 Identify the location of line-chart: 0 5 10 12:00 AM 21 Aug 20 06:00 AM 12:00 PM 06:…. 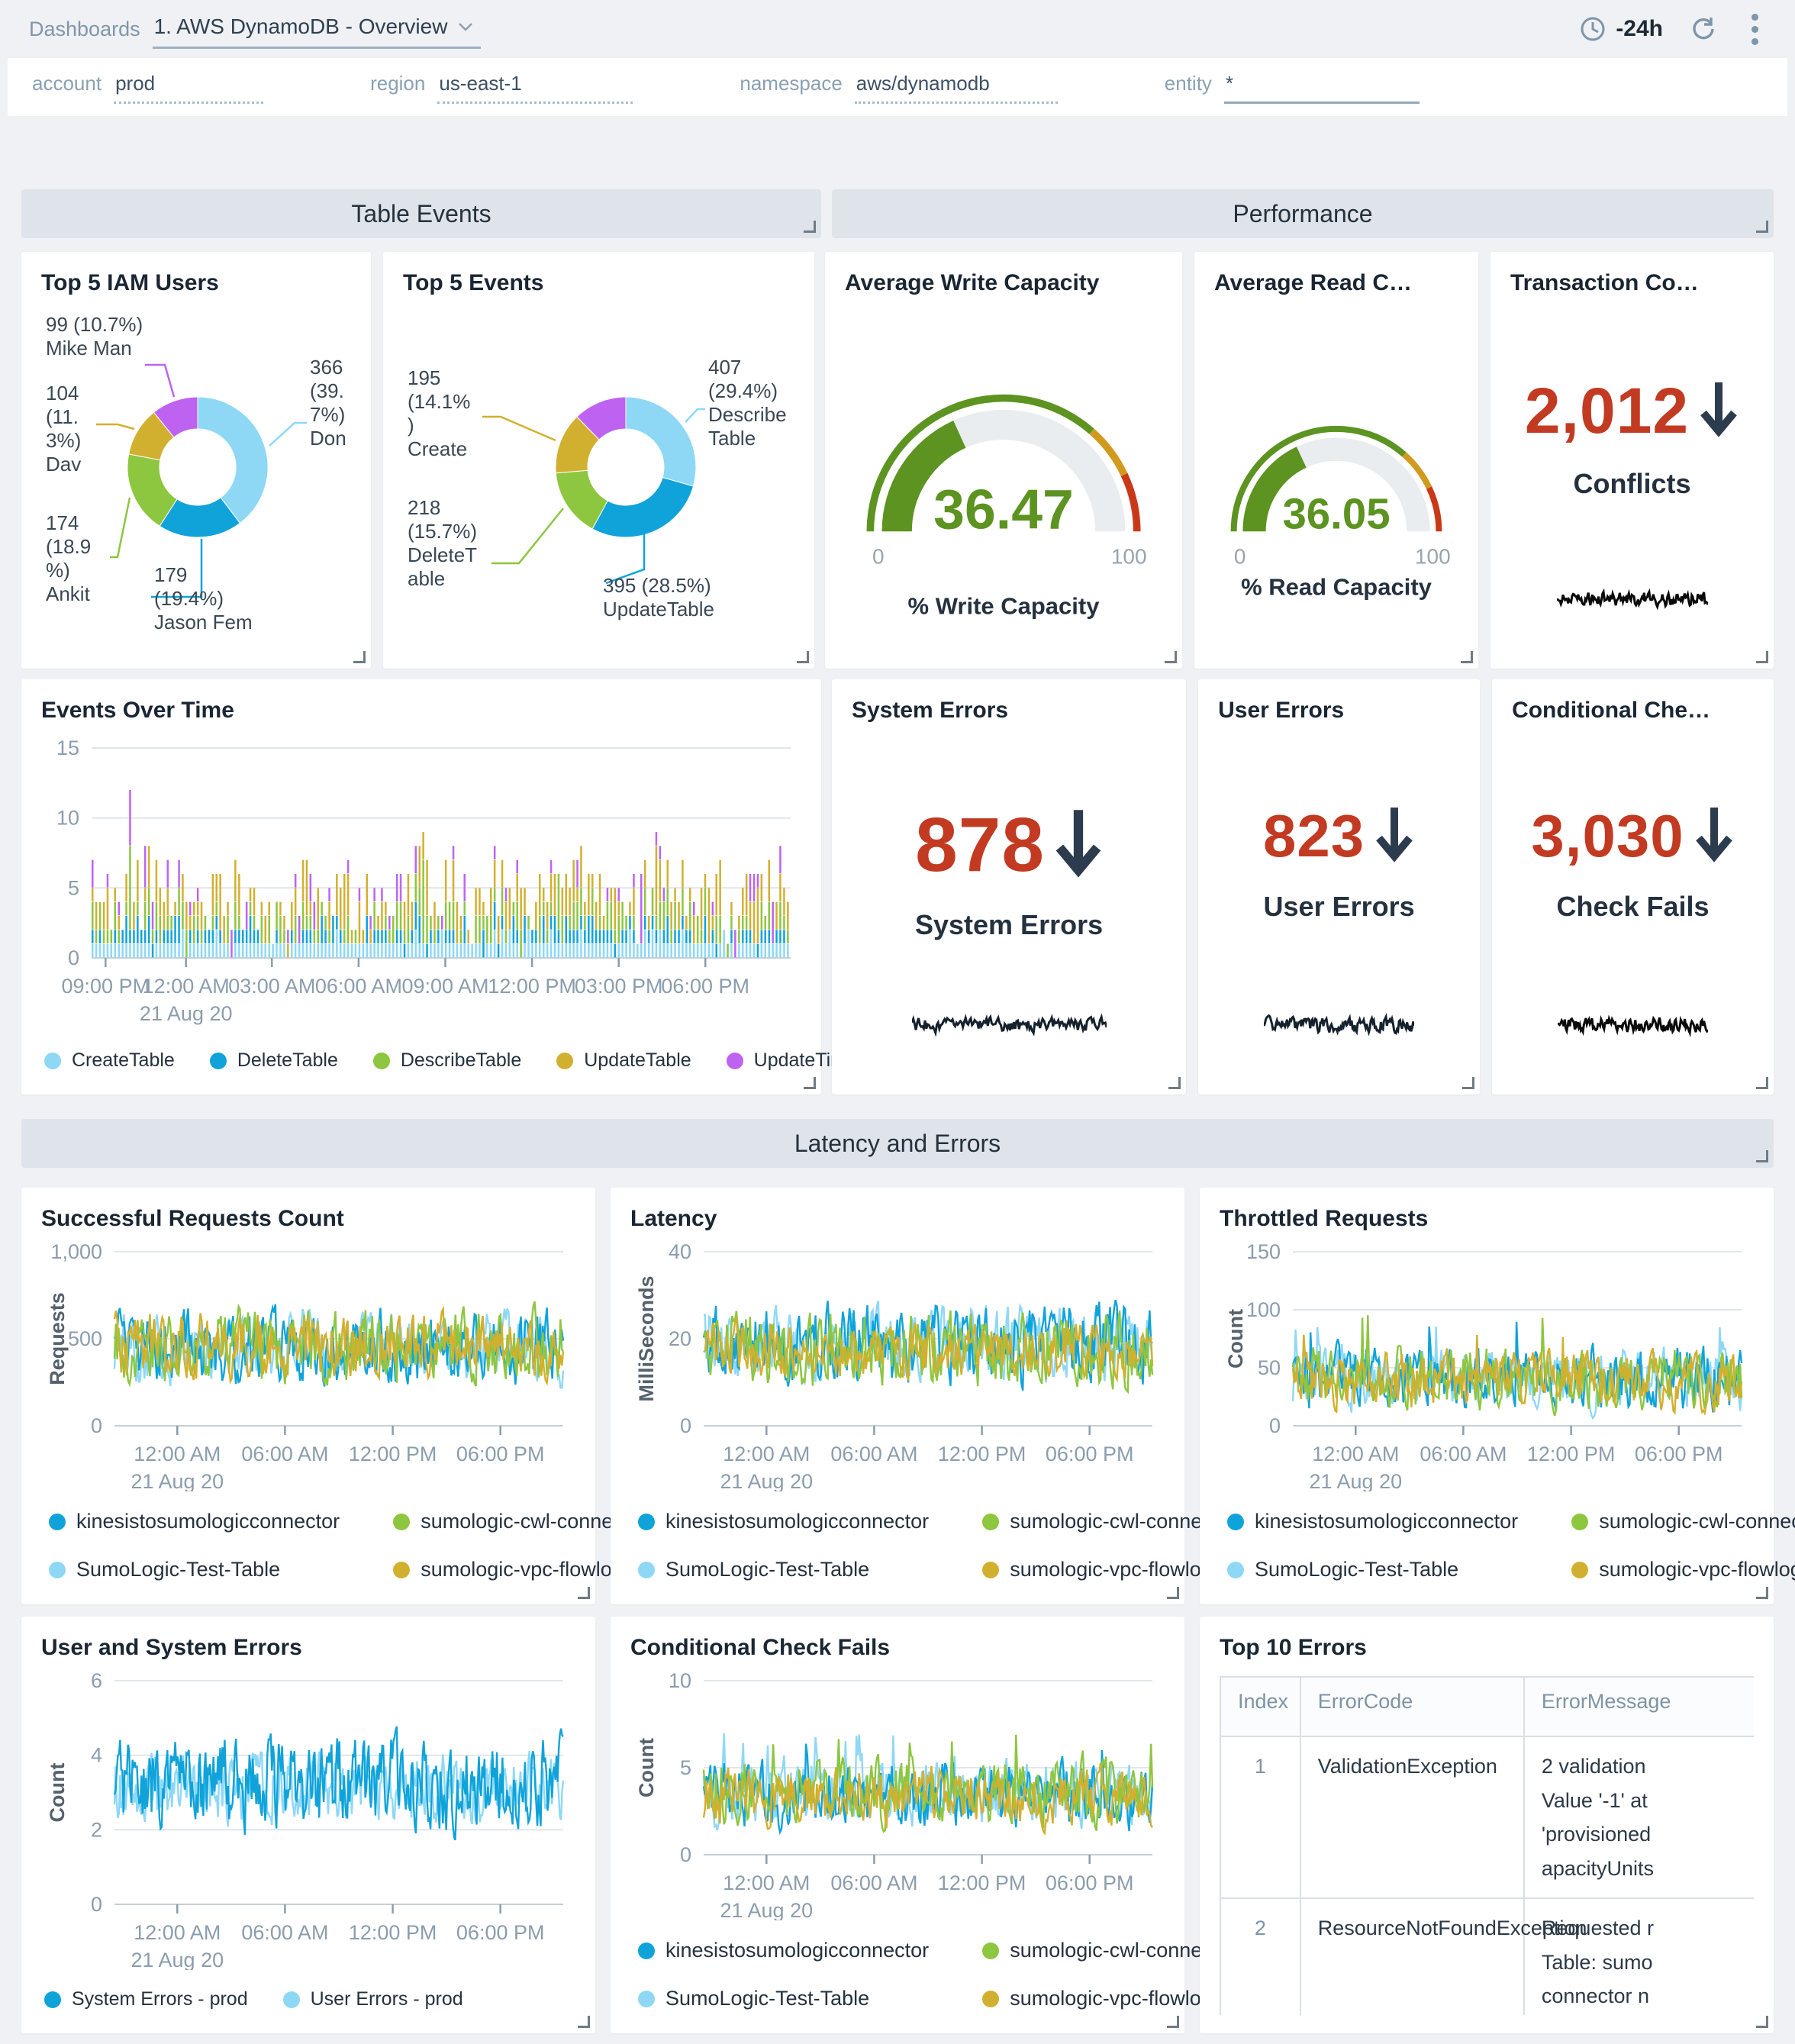
(970, 1840).